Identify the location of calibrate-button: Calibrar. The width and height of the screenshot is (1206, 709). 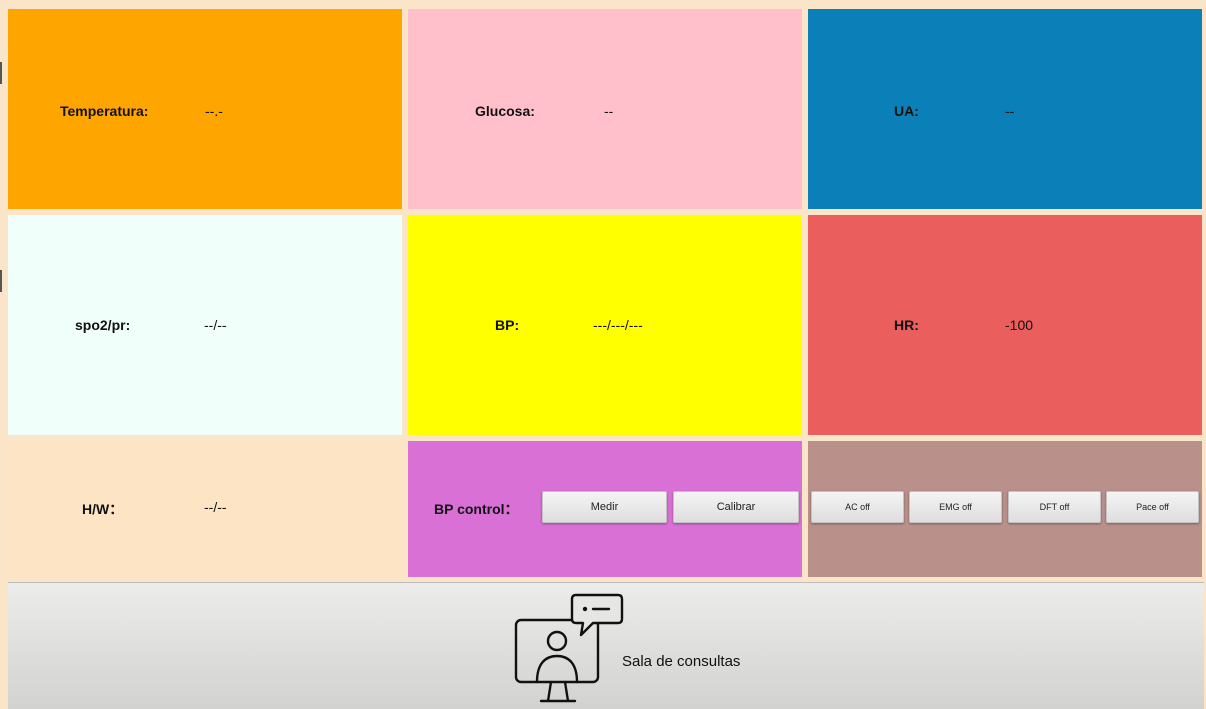
(736, 507).